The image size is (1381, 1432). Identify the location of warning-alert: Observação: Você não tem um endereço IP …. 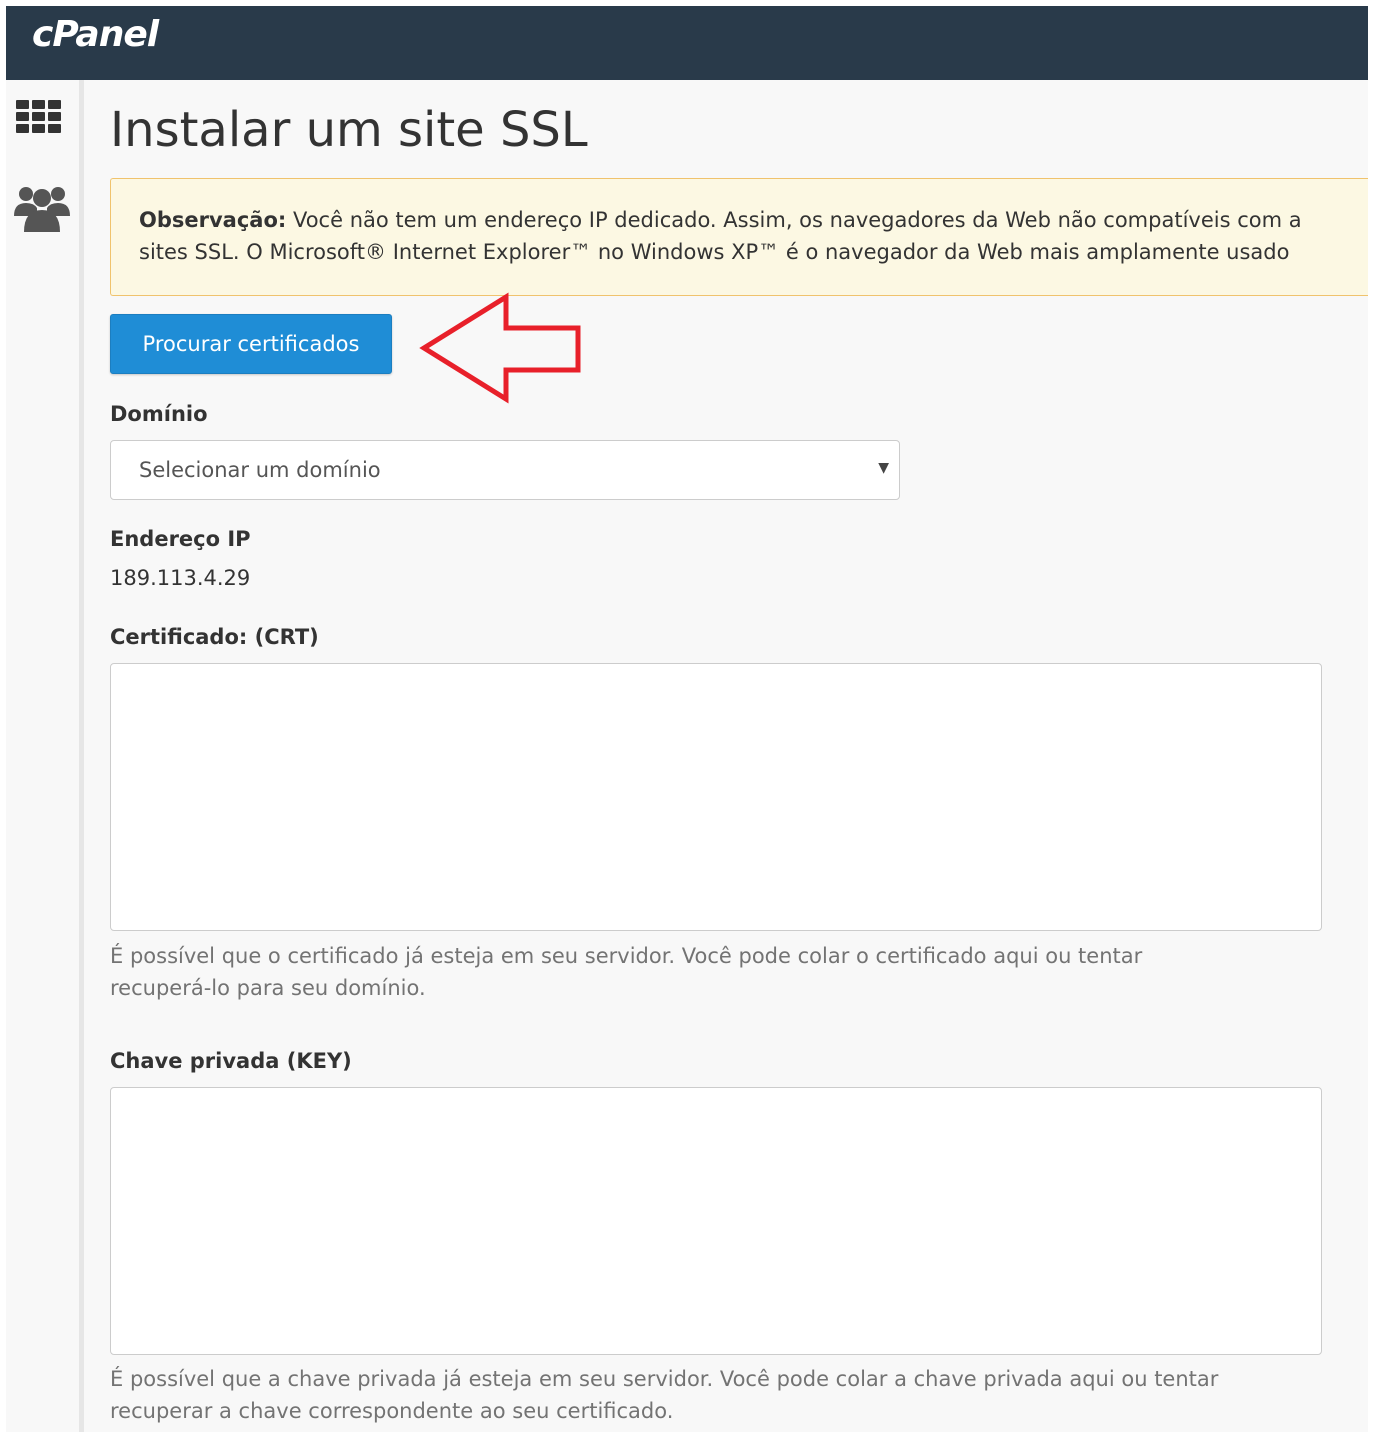
(739, 237).